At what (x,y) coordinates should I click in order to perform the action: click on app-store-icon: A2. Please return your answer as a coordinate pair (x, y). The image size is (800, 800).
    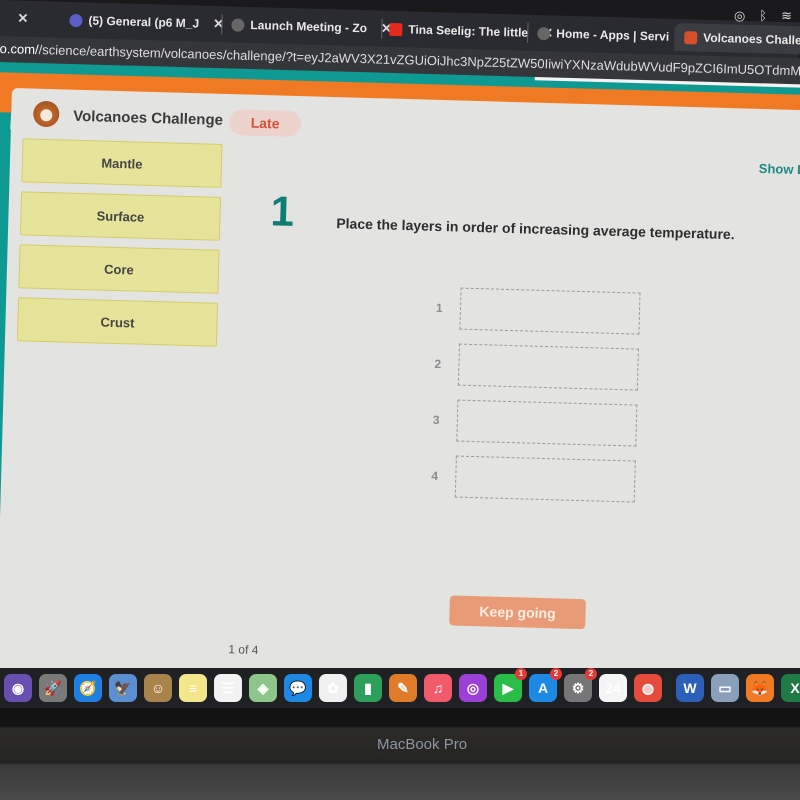
    Looking at the image, I should click on (545, 685).